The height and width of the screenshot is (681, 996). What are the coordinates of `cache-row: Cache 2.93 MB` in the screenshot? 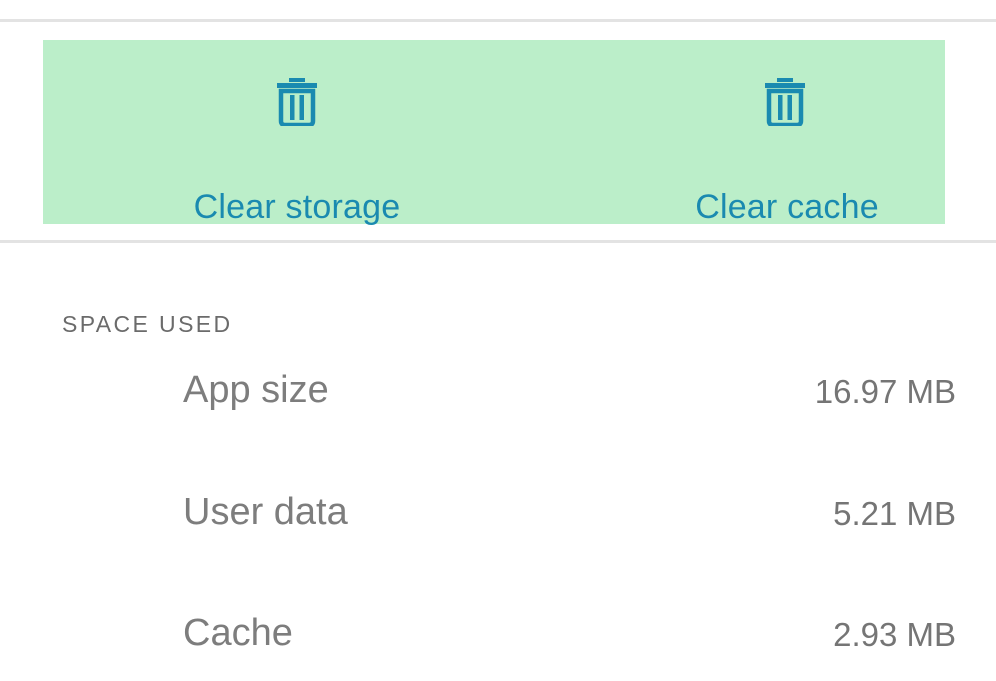 It's located at (569, 633).